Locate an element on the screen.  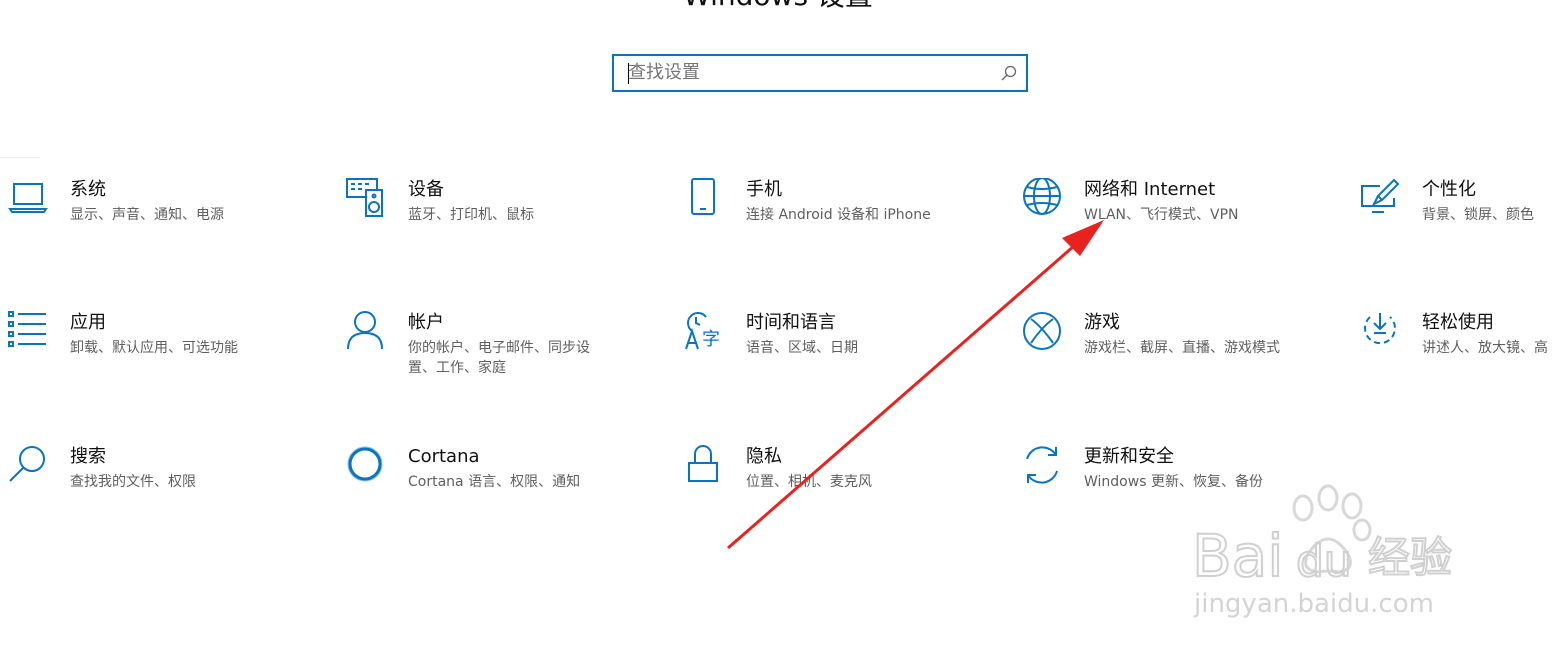
person-icon is located at coordinates (366, 331).